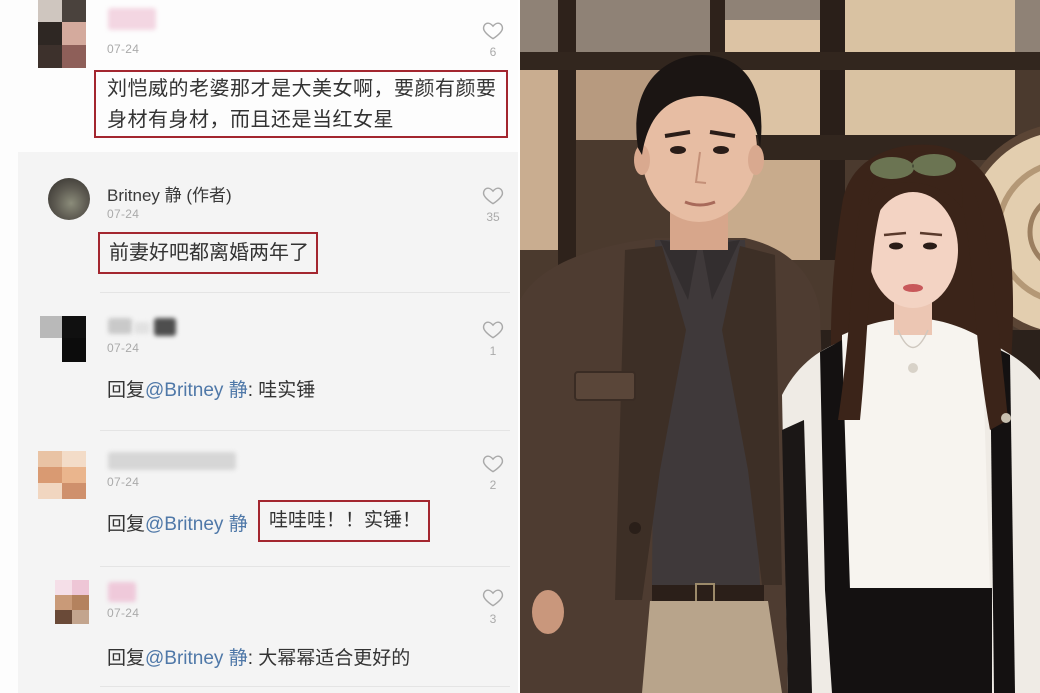 This screenshot has height=693, width=1040. I want to click on reply-text: 回复@Britney 静: 大幂幂适合更好的, so click(258, 656).